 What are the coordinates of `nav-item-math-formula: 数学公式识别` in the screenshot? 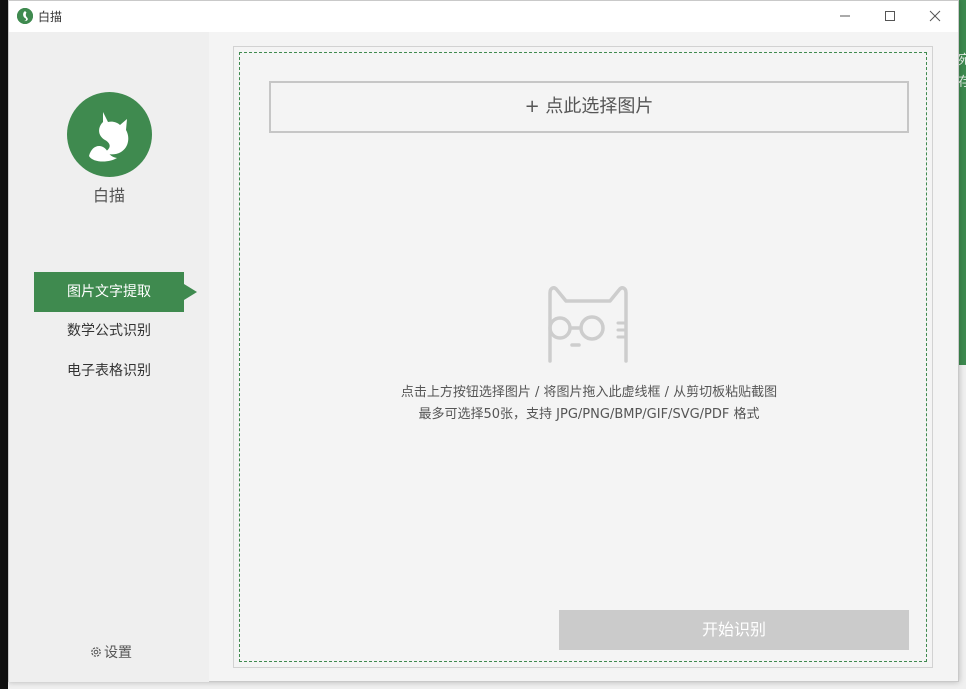 It's located at (109, 331).